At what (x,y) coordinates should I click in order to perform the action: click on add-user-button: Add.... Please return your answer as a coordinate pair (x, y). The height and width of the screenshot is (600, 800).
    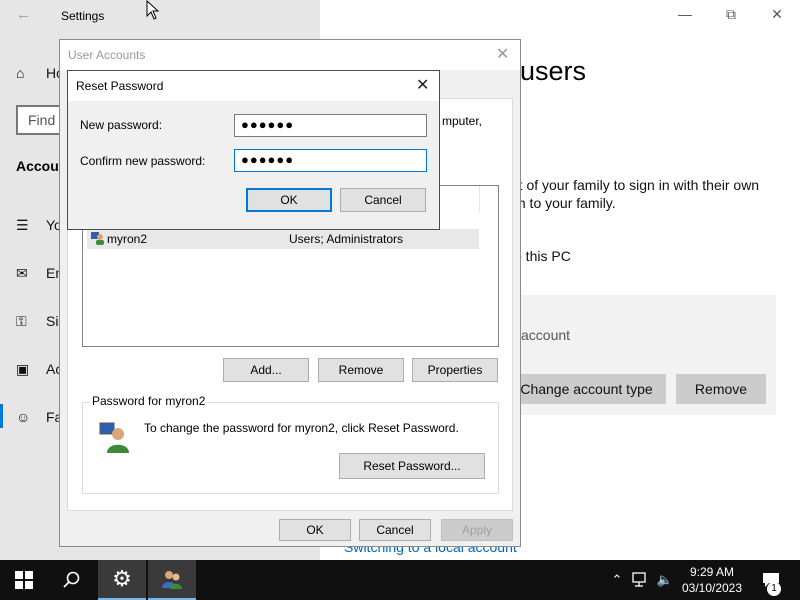
    Looking at the image, I should click on (266, 370).